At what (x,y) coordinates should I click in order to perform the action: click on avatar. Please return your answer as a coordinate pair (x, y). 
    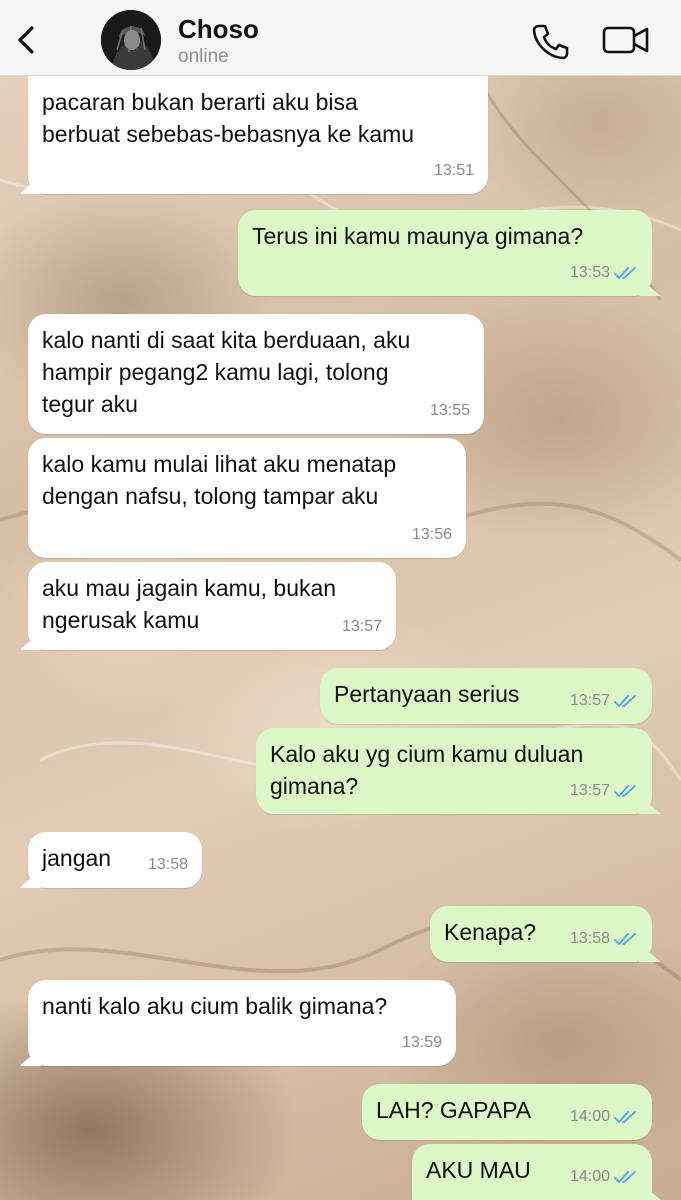
    Looking at the image, I should click on (131, 40).